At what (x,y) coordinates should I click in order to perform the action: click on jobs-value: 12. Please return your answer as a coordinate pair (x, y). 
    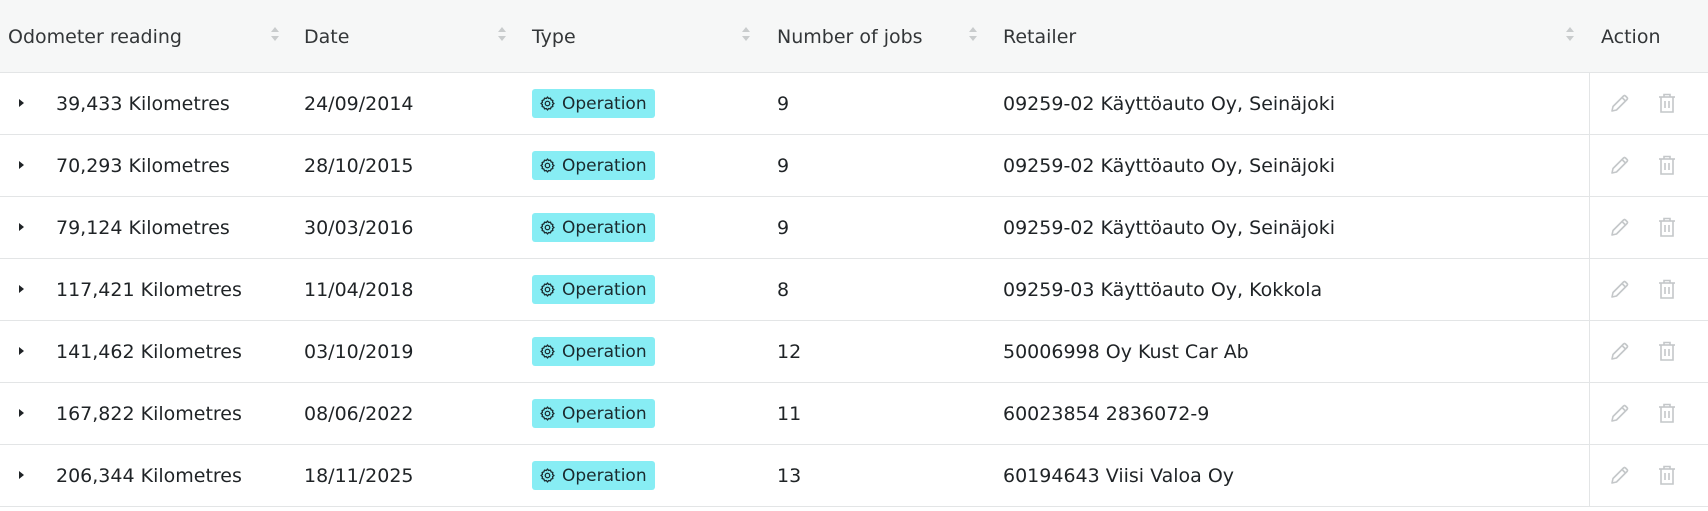
    Looking at the image, I should click on (789, 351).